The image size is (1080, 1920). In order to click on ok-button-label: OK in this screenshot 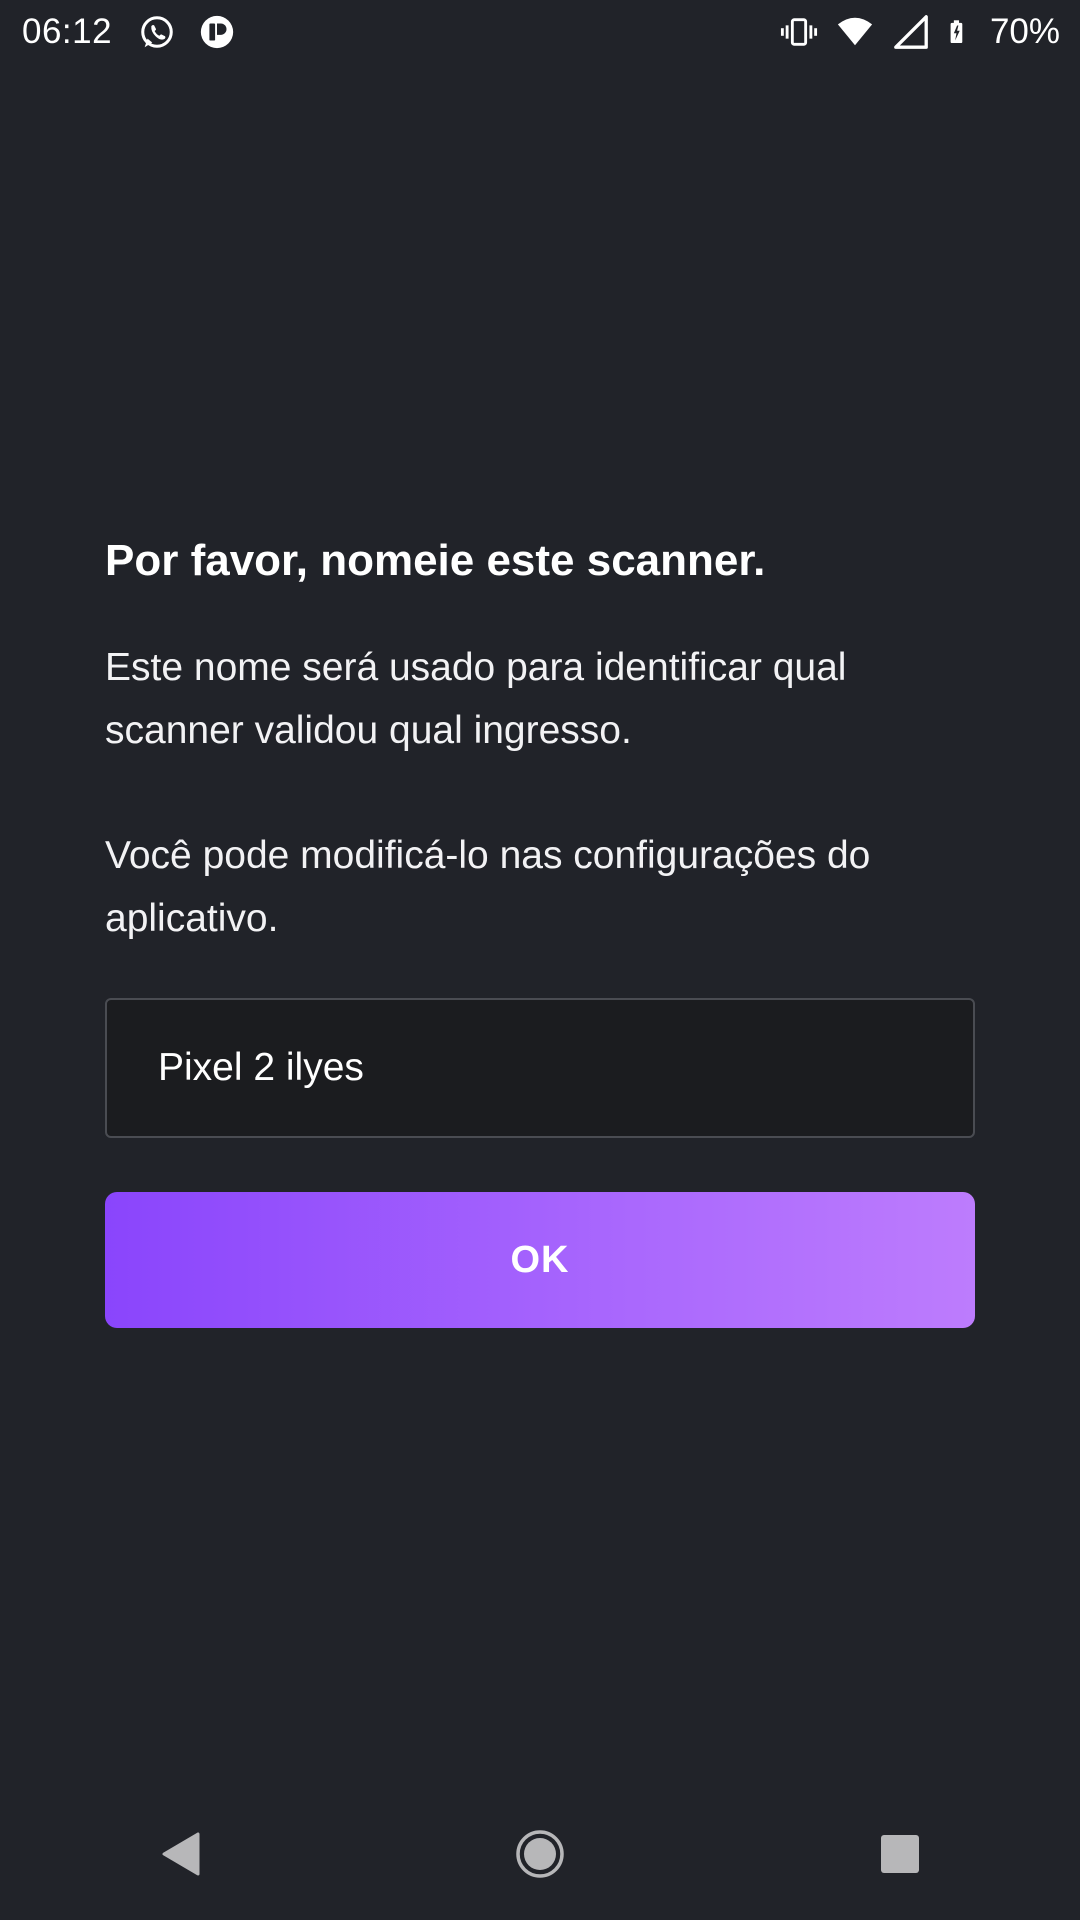, I will do `click(540, 1259)`.